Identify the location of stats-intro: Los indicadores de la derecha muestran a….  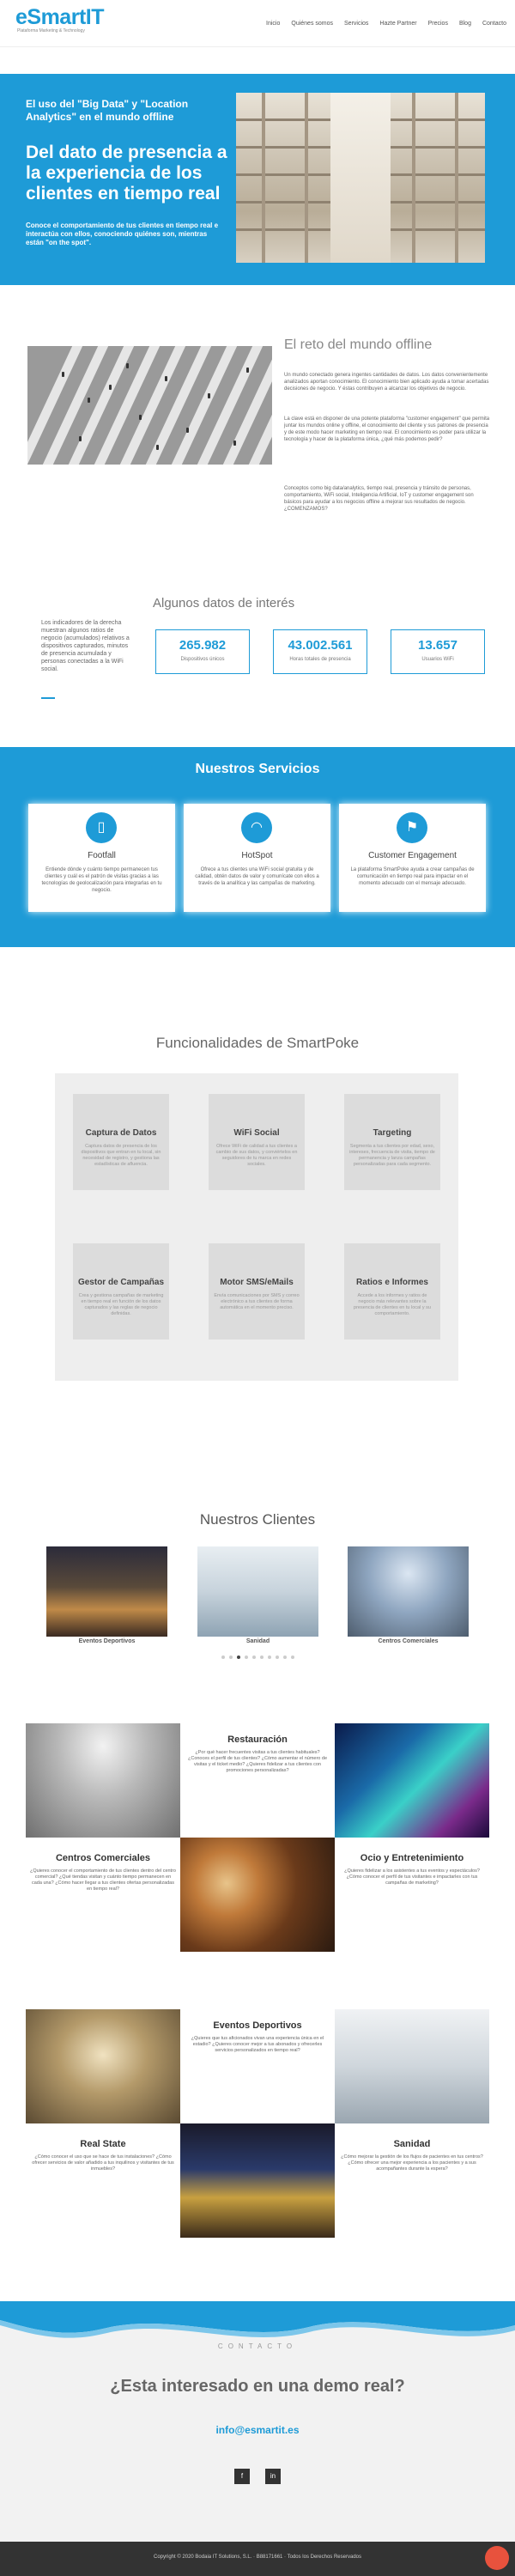
(85, 646).